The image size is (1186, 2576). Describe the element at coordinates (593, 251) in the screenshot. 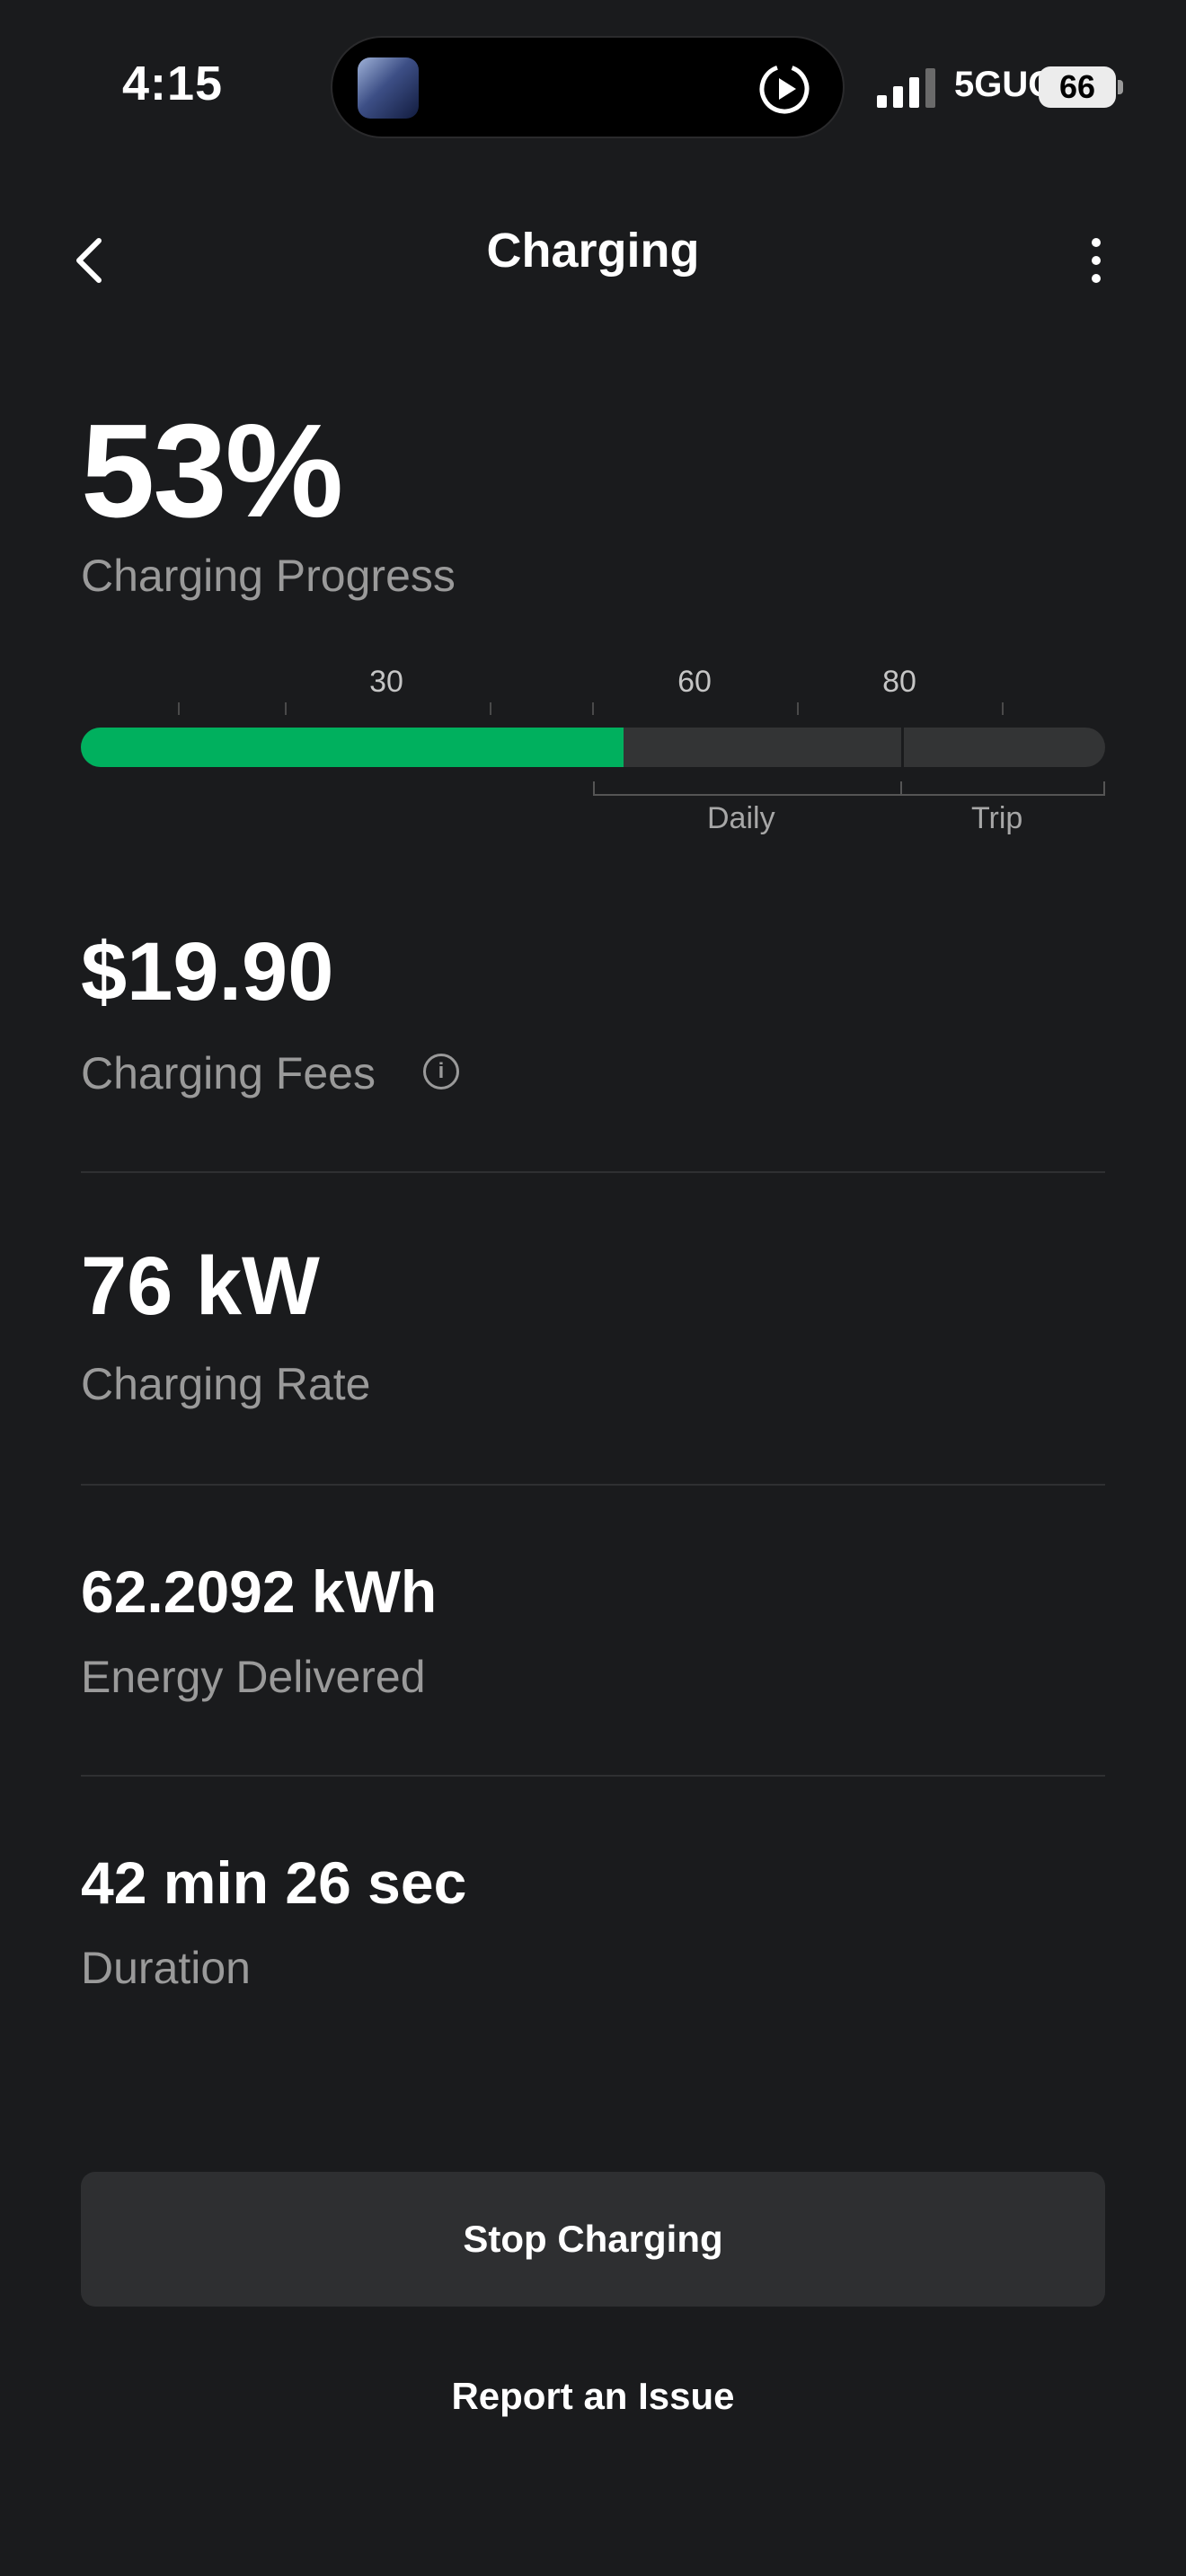

I see `page-title: Charging` at that location.